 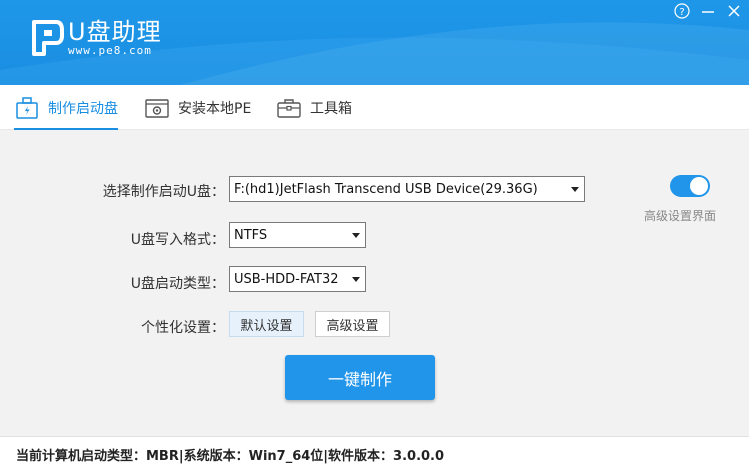 I want to click on logo-text: U盘助理 www.pe8.com, so click(x=115, y=38).